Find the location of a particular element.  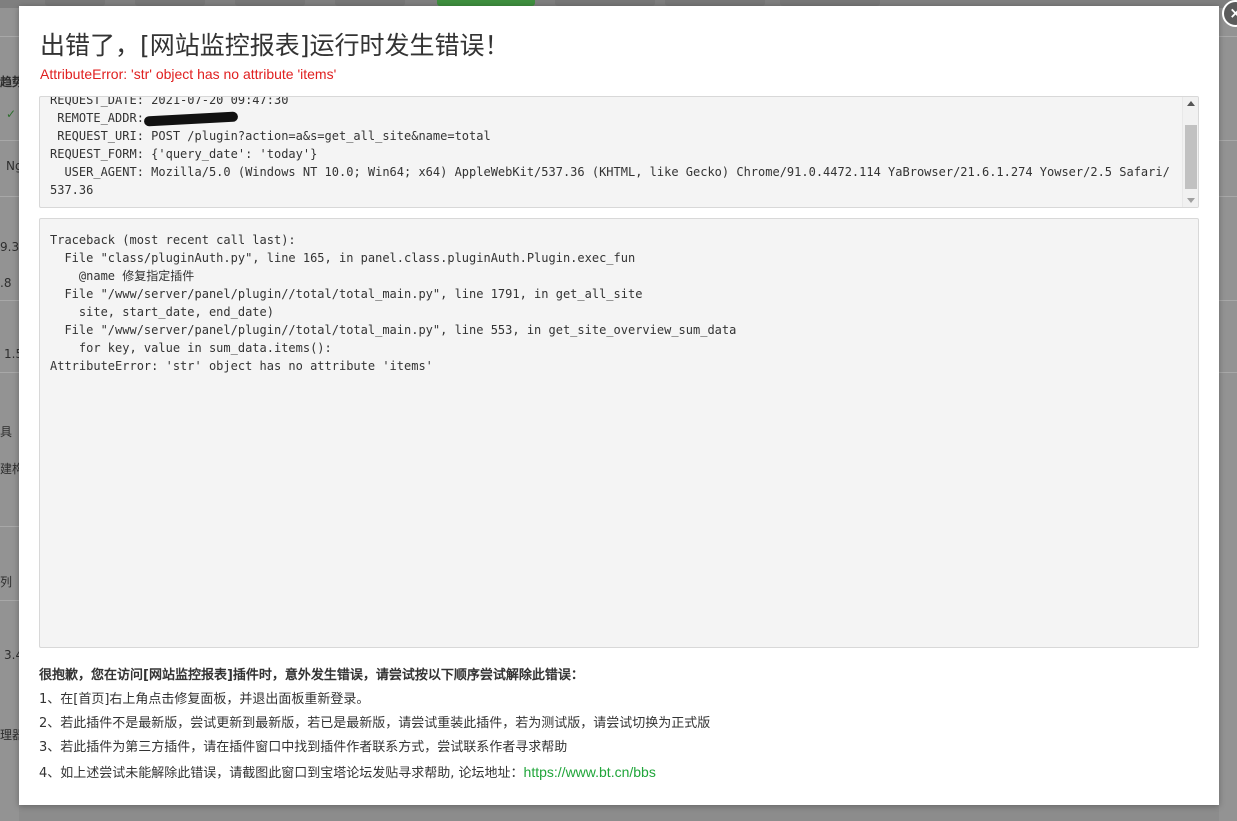

background-right-panel is located at coordinates (1228, 414).